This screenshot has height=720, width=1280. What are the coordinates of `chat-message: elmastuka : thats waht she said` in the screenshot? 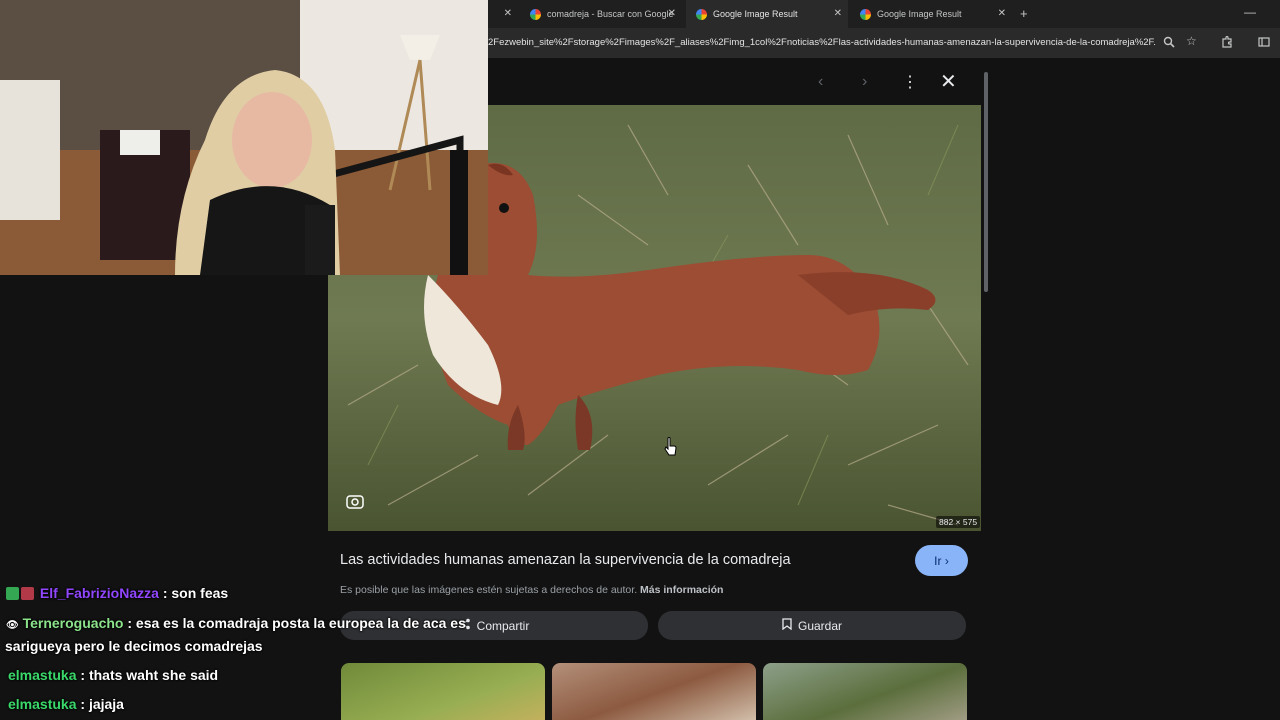 It's located at (113, 675).